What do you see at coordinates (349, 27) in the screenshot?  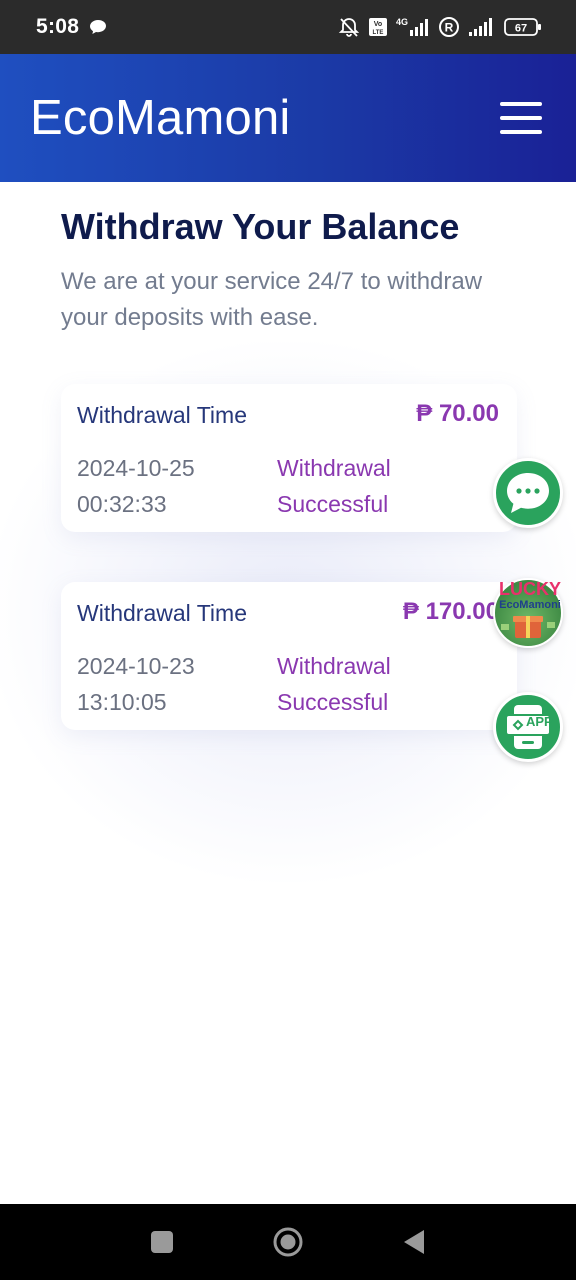 I see `bell-off-icon` at bounding box center [349, 27].